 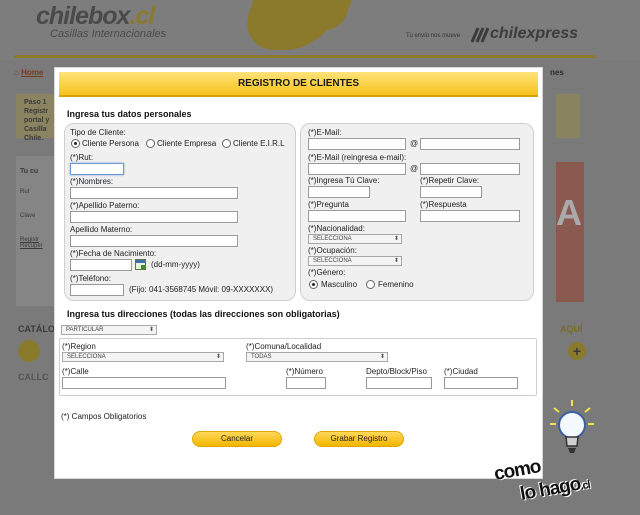 I want to click on courier-logo: chilexpress, so click(x=534, y=33).